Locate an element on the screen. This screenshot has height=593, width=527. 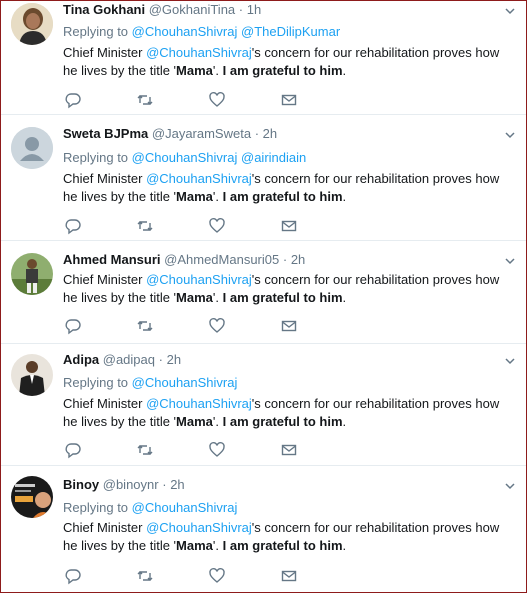
user-name: Adipa is located at coordinates (81, 359).